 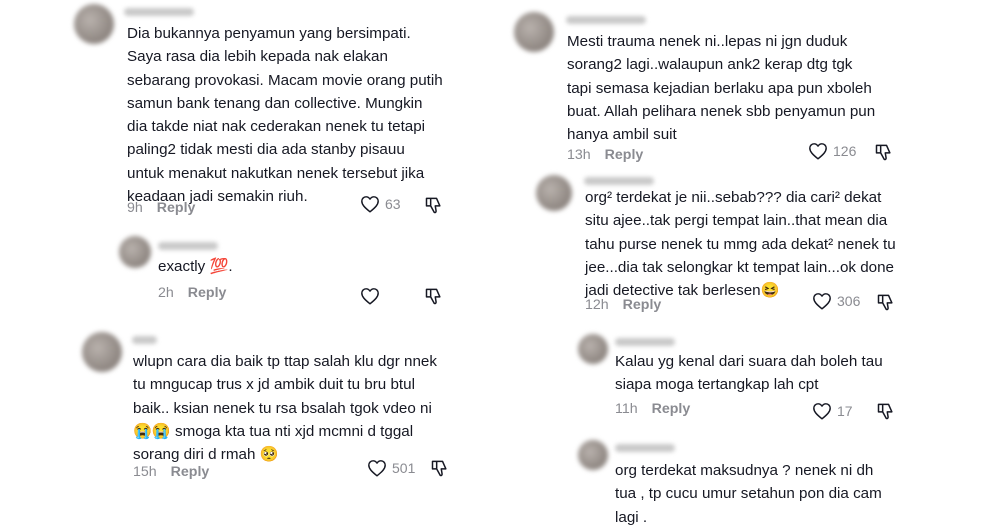 I want to click on like-count: 17, so click(x=845, y=411).